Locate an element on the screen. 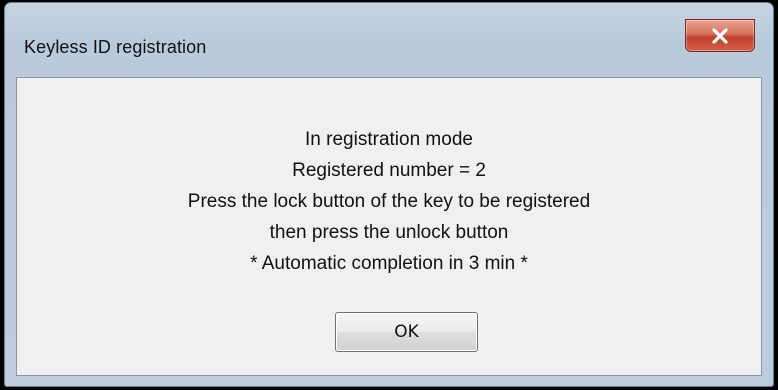 The height and width of the screenshot is (390, 778). close-x-icon is located at coordinates (720, 35).